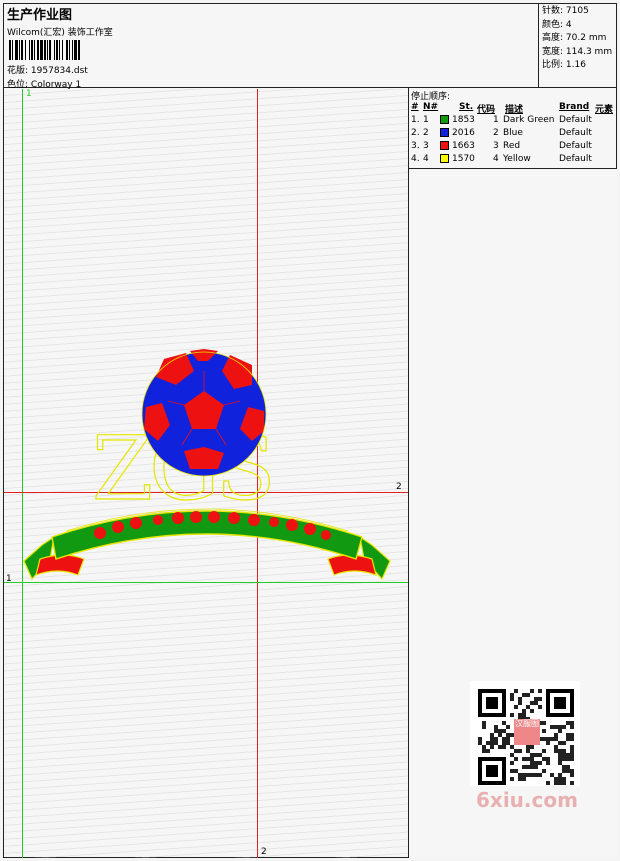  I want to click on design-label: 花版:, so click(18, 71).